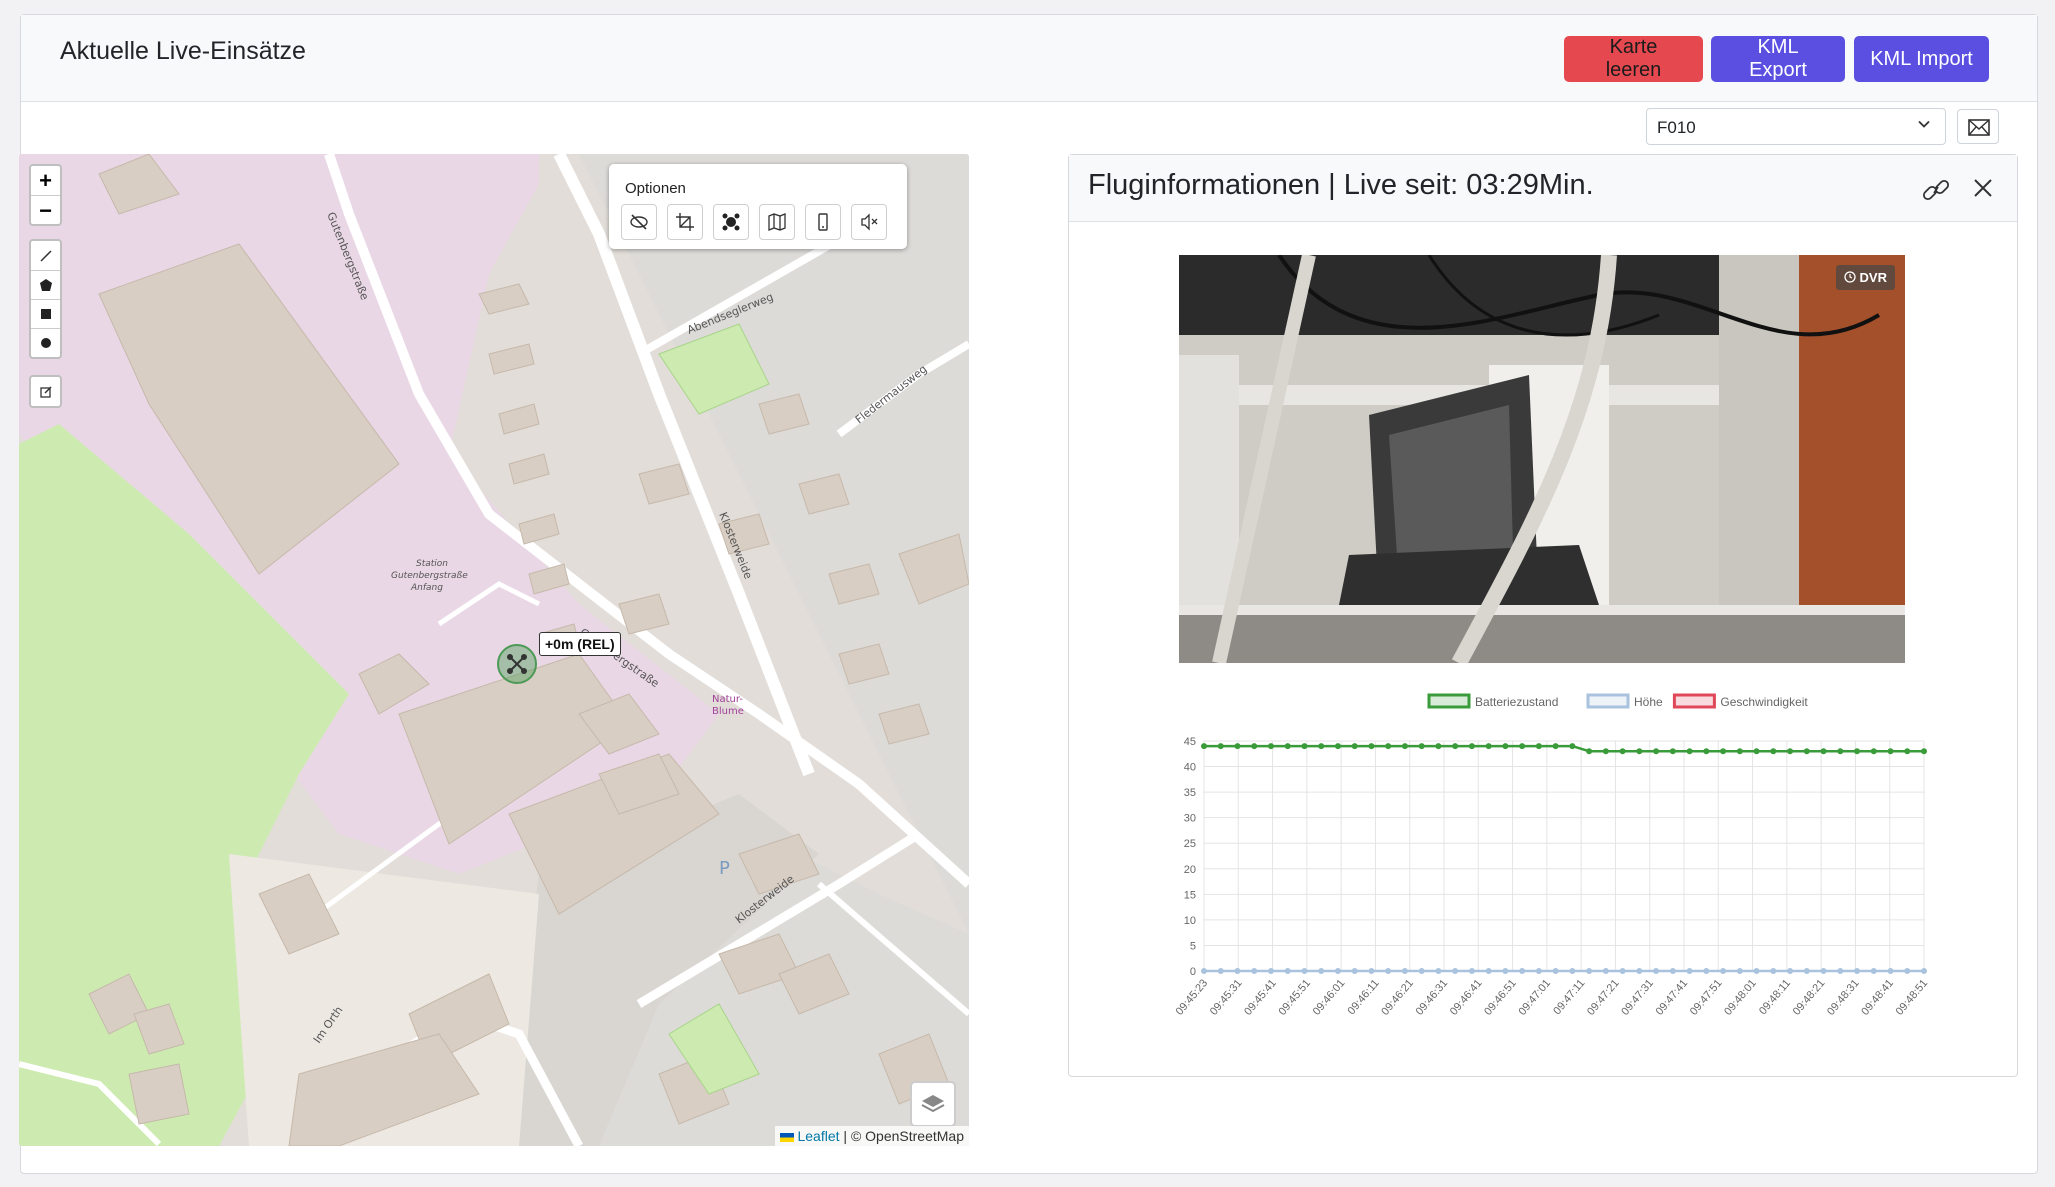 The image size is (2055, 1187). I want to click on mail-button, so click(1978, 126).